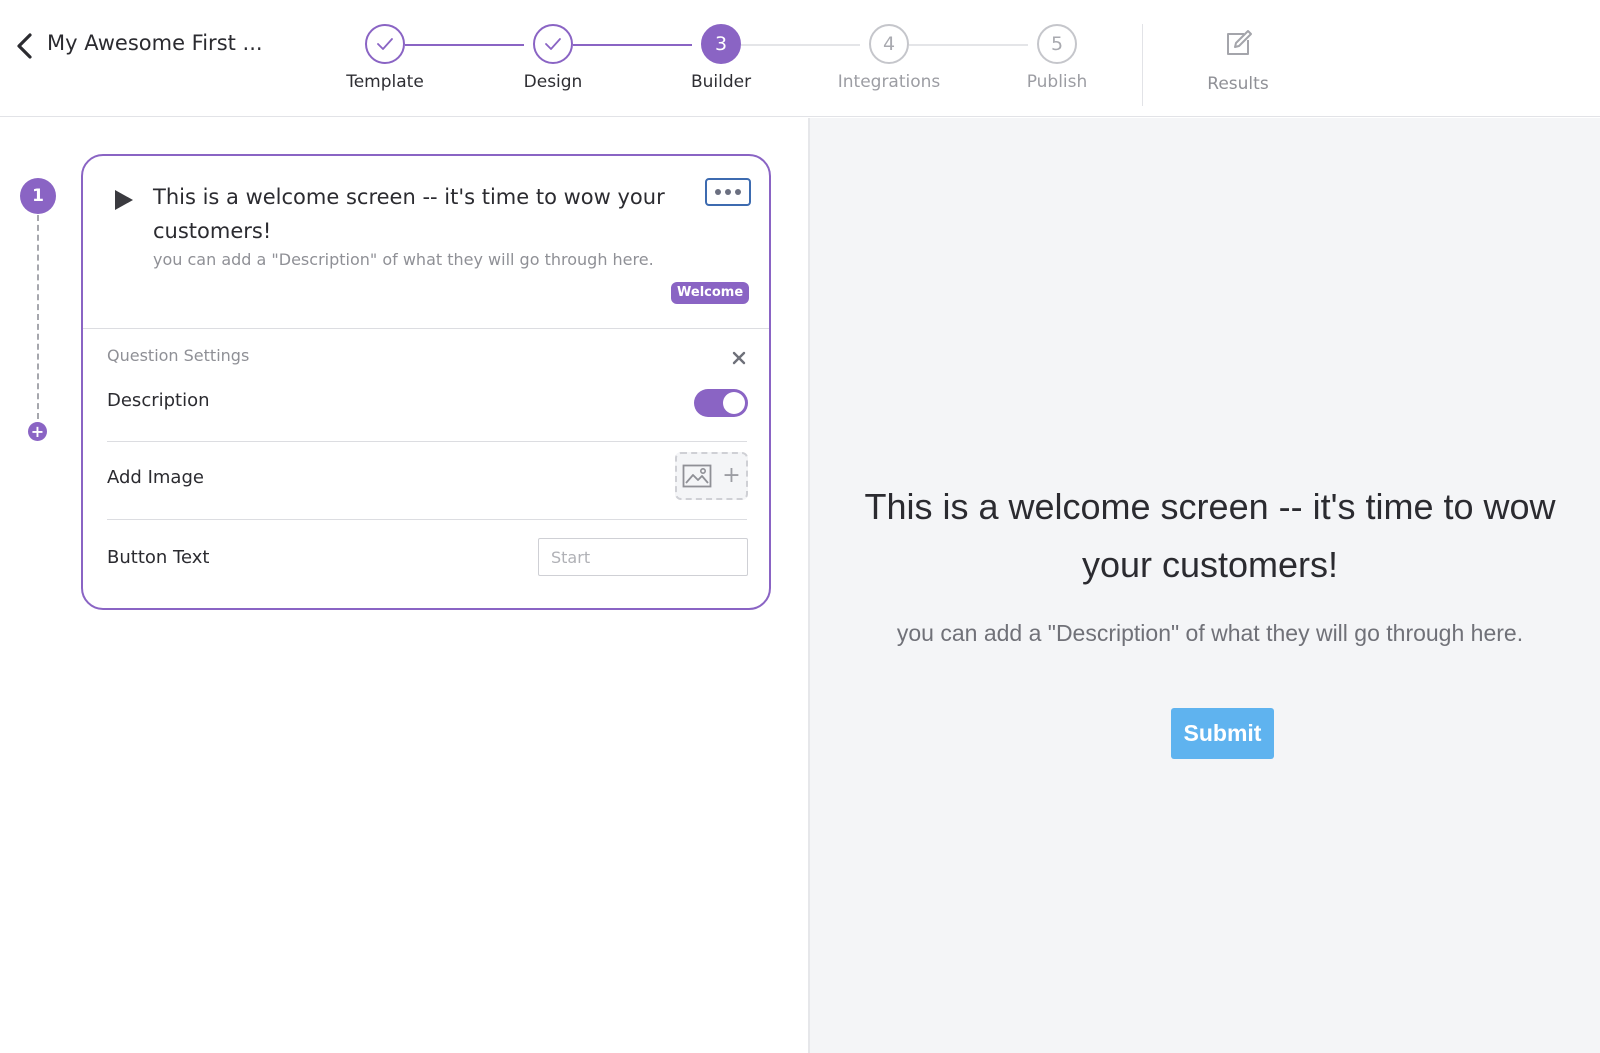 The image size is (1600, 1053). I want to click on step-label: Integrations, so click(889, 82).